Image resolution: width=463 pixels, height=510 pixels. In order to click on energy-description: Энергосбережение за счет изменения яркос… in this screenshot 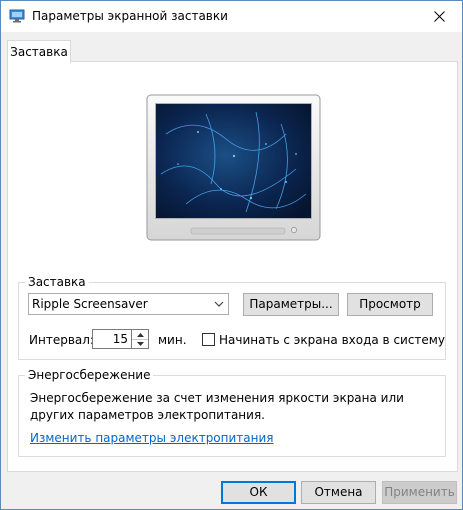, I will do `click(217, 406)`.